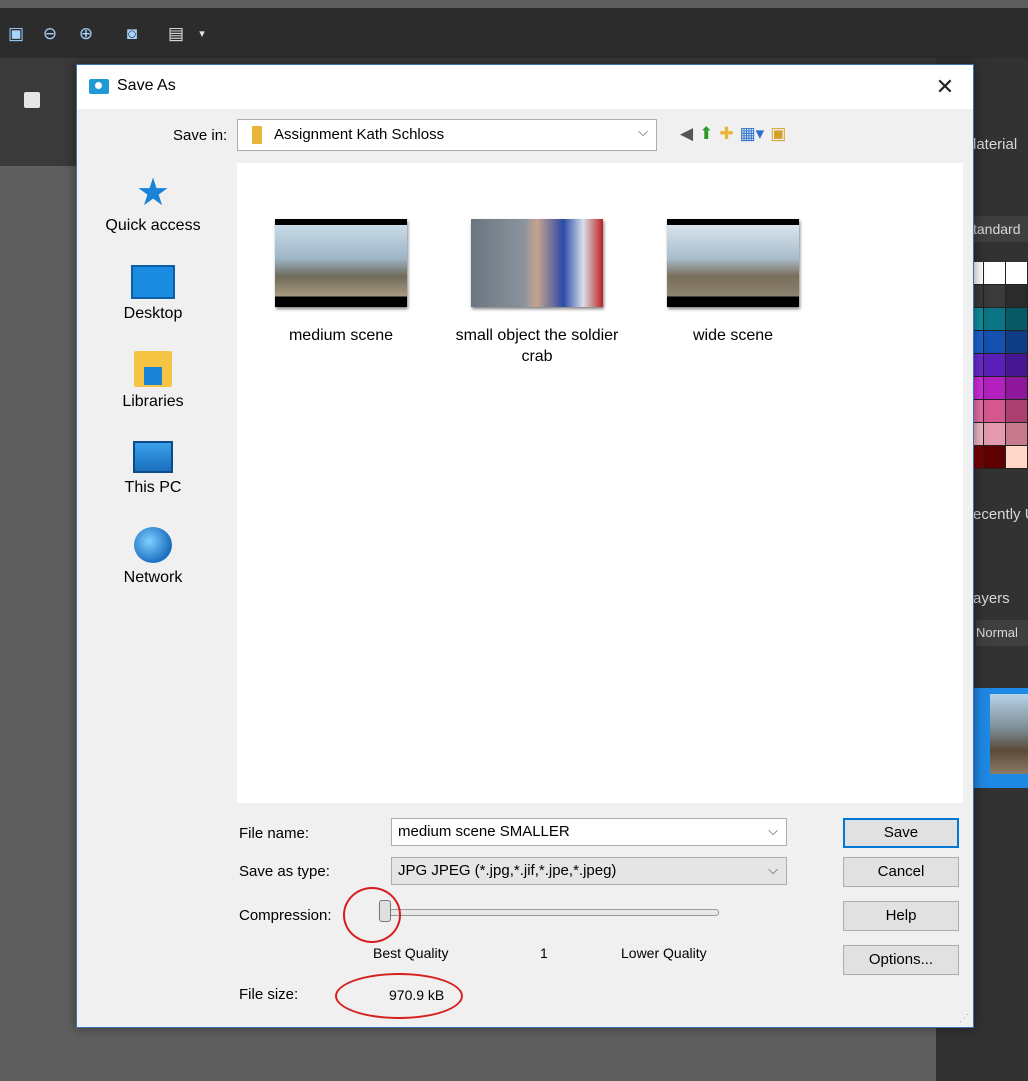  I want to click on navigation-toolbar: ◀ ⬆ ✚ ▦▾ ▣, so click(733, 134).